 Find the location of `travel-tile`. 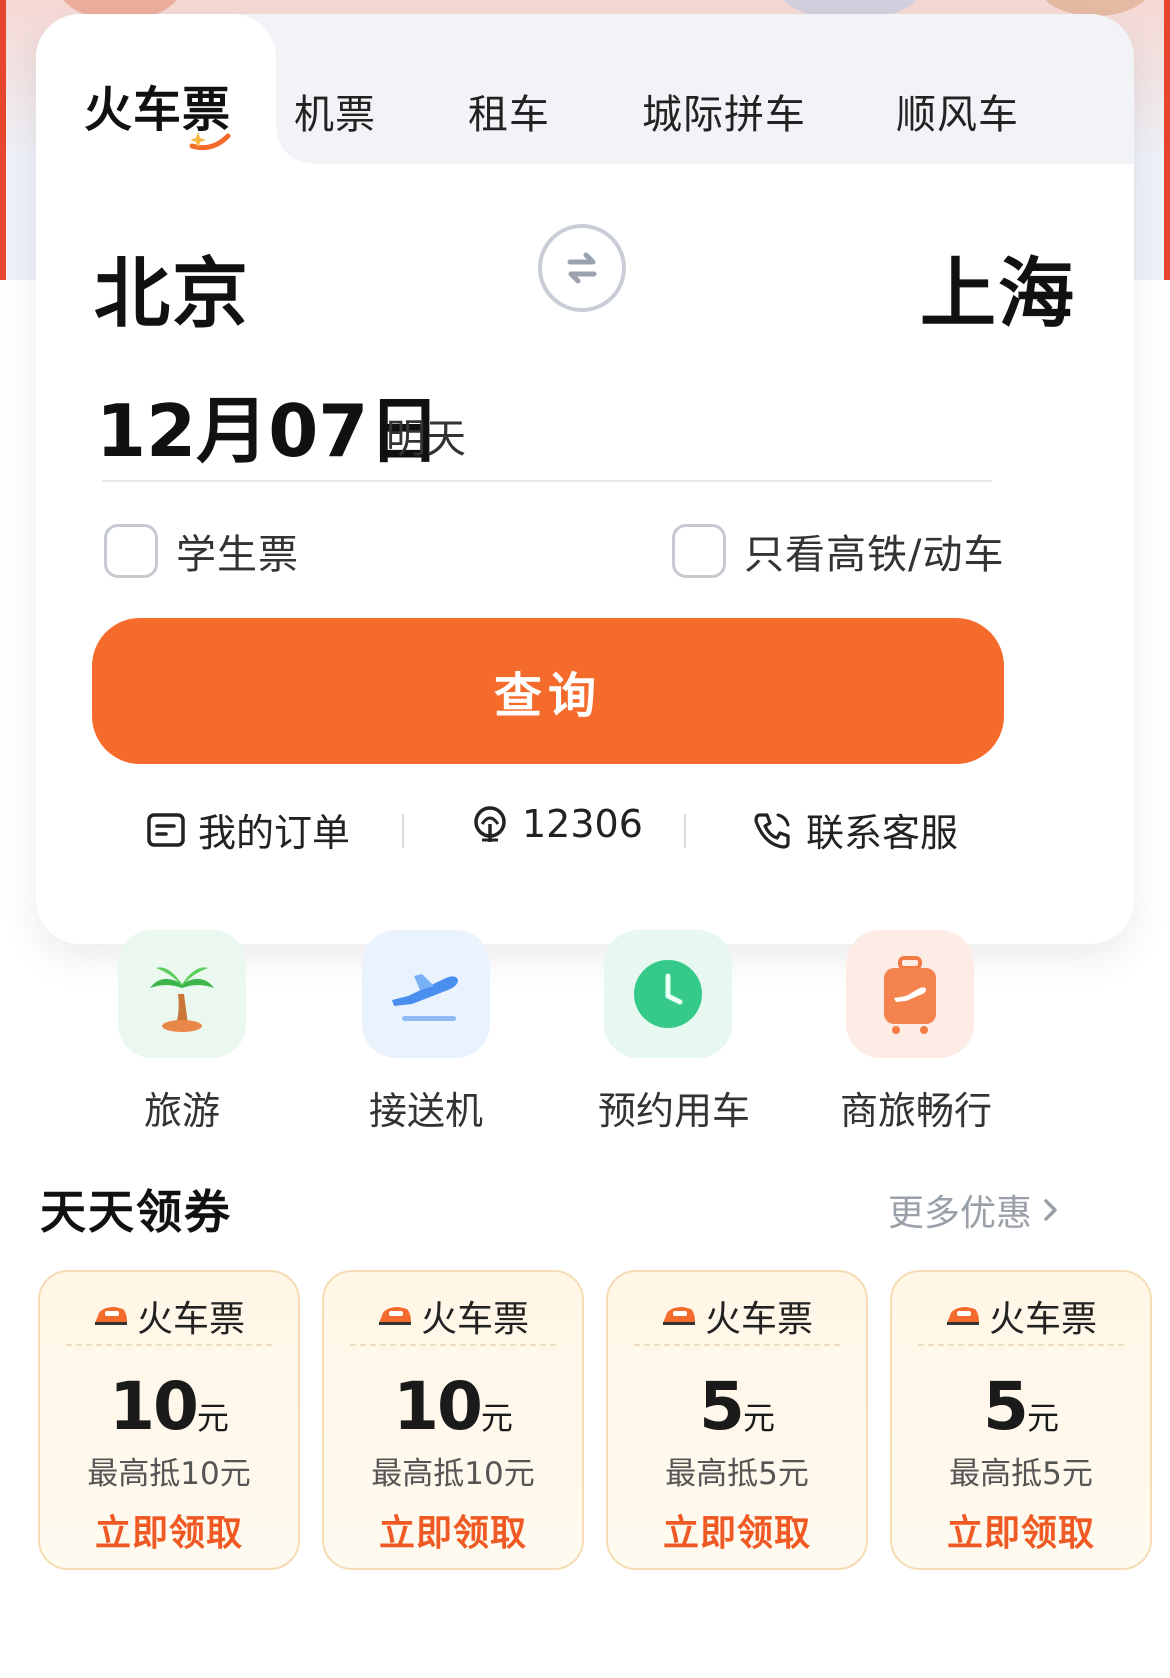

travel-tile is located at coordinates (182, 994).